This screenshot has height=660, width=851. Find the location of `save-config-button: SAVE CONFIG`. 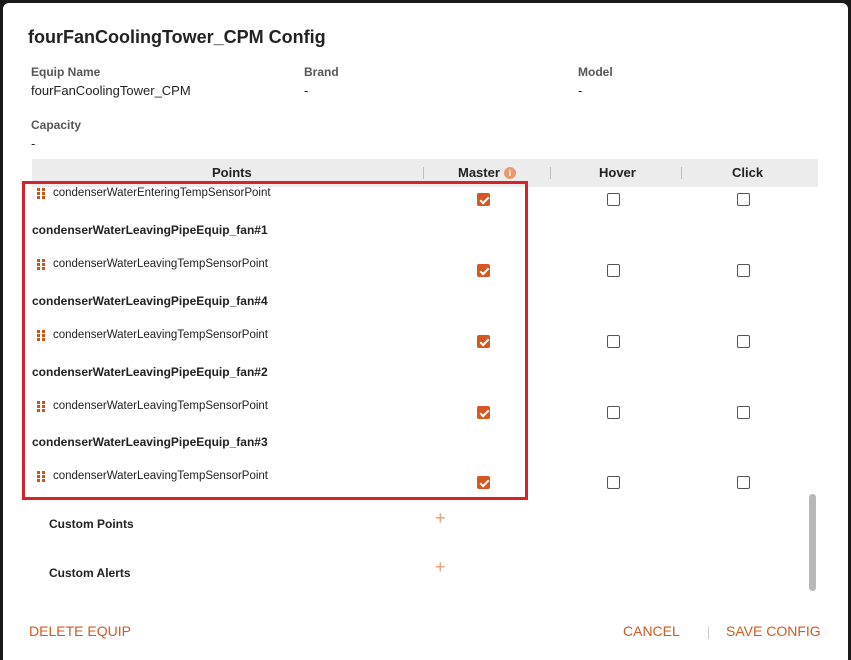

save-config-button: SAVE CONFIG is located at coordinates (773, 631).